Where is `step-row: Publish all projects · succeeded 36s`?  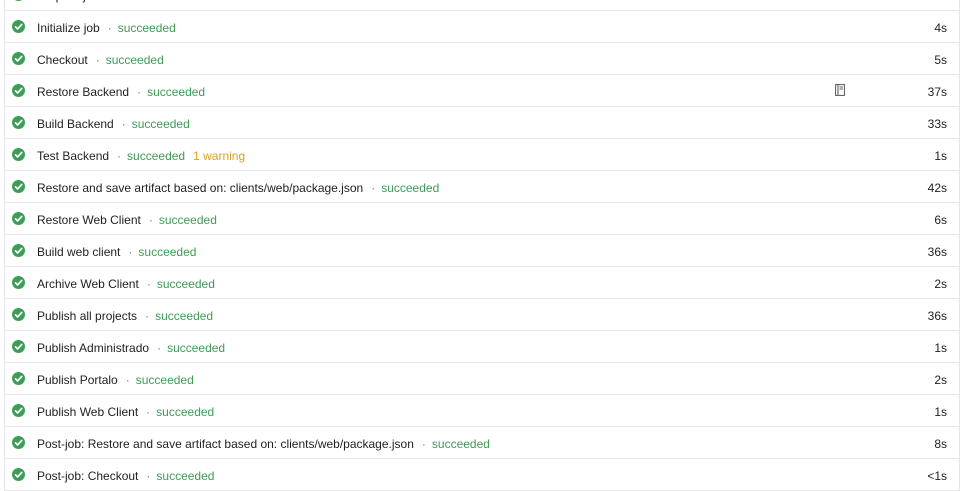
step-row: Publish all projects · succeeded 36s is located at coordinates (482, 315).